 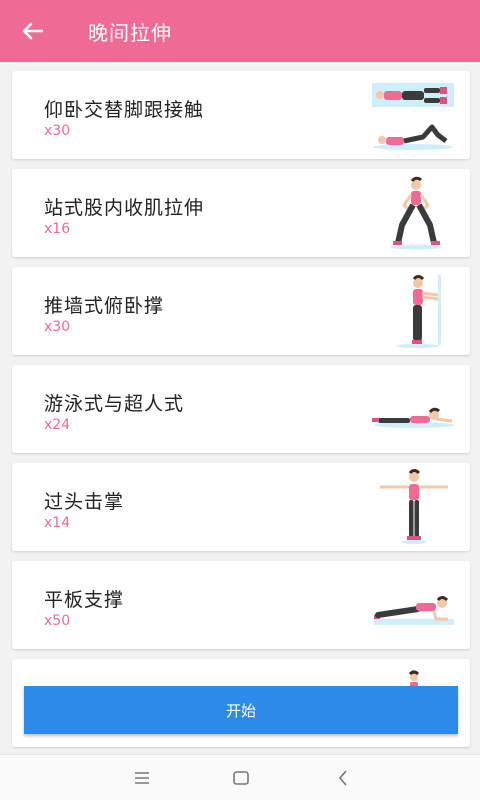 I want to click on exercise-count: x50, so click(x=57, y=621).